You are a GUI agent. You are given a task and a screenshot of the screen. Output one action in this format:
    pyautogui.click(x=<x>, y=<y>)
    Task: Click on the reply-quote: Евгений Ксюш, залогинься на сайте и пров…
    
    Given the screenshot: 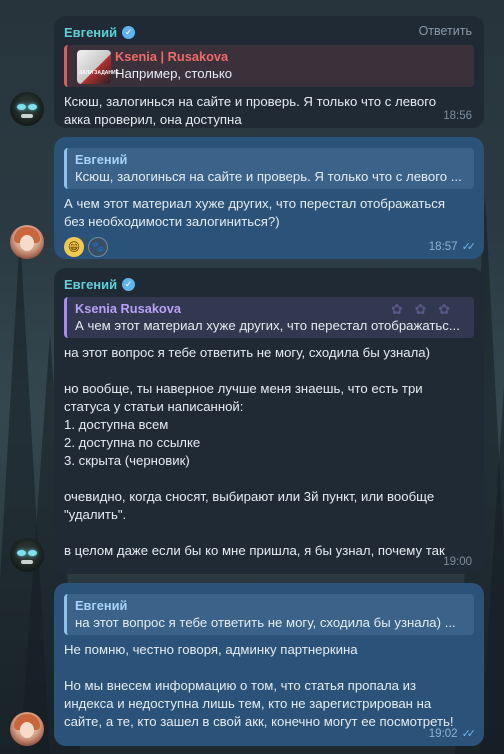 What is the action you would take?
    pyautogui.click(x=269, y=168)
    